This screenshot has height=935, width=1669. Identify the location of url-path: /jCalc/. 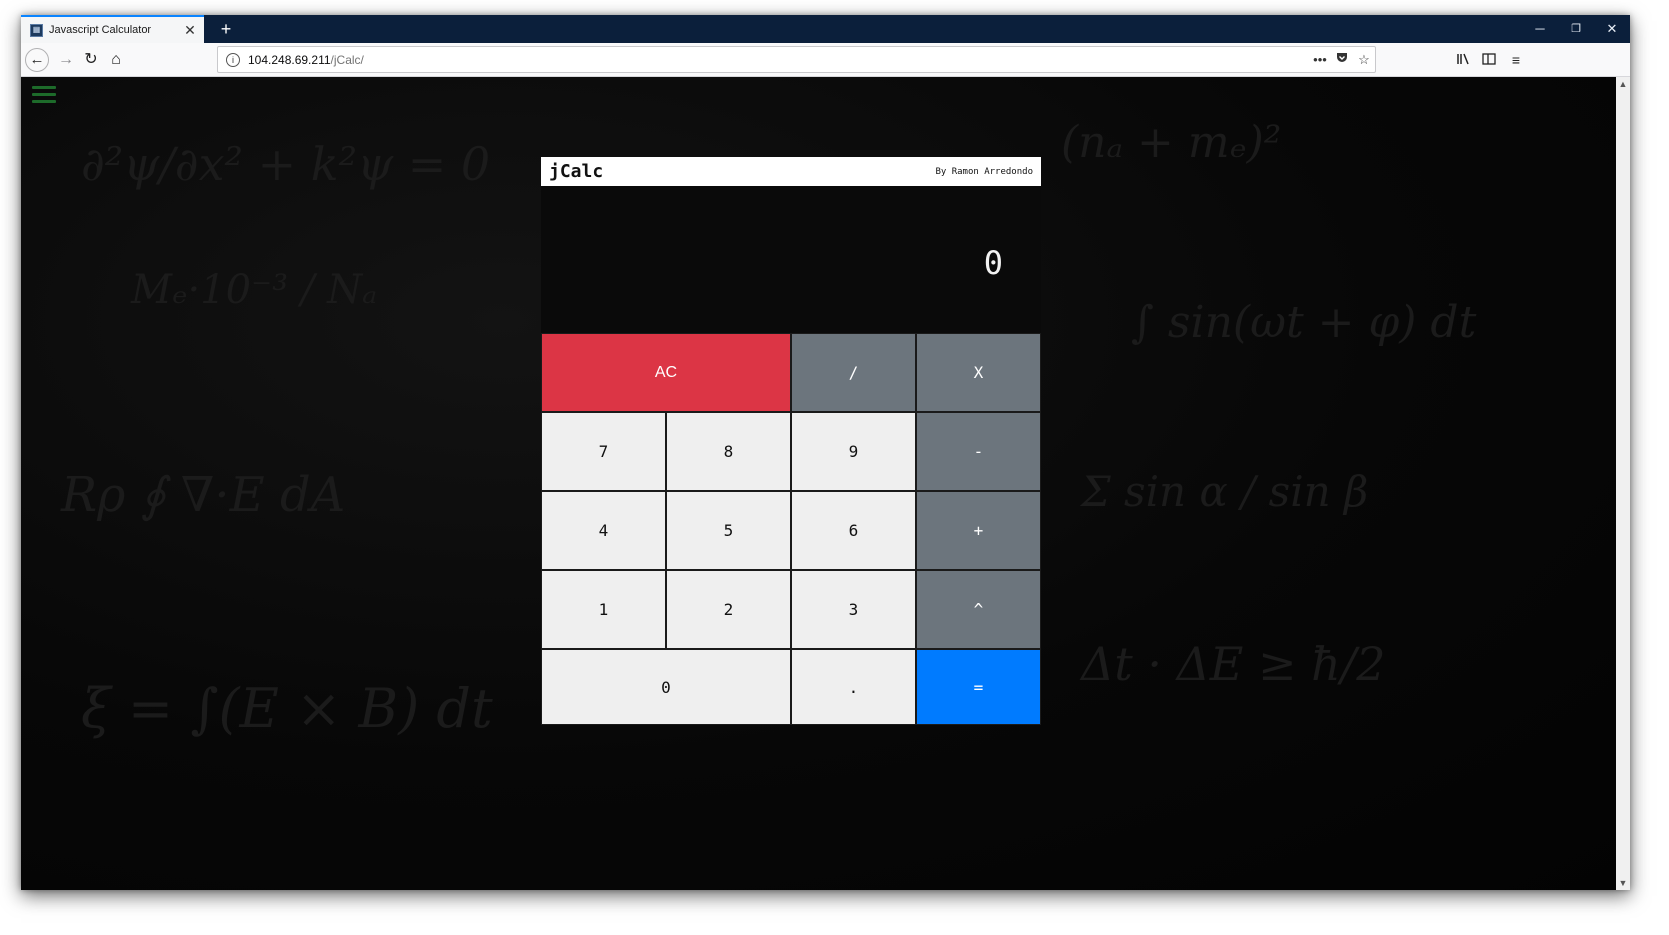
(347, 59).